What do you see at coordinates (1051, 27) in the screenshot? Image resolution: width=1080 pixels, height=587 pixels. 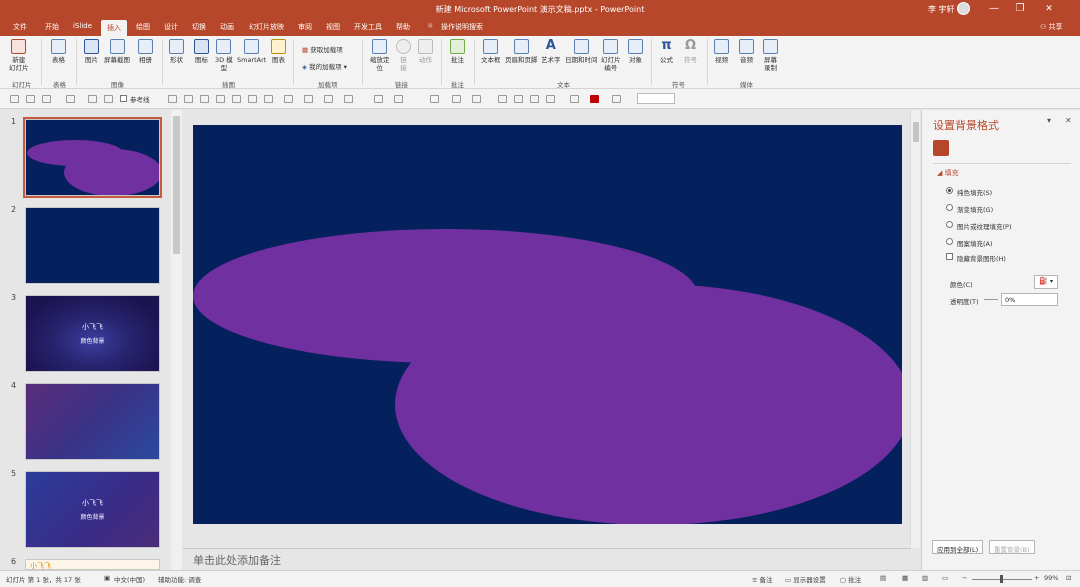 I see `share-button: ⚇ 共享` at bounding box center [1051, 27].